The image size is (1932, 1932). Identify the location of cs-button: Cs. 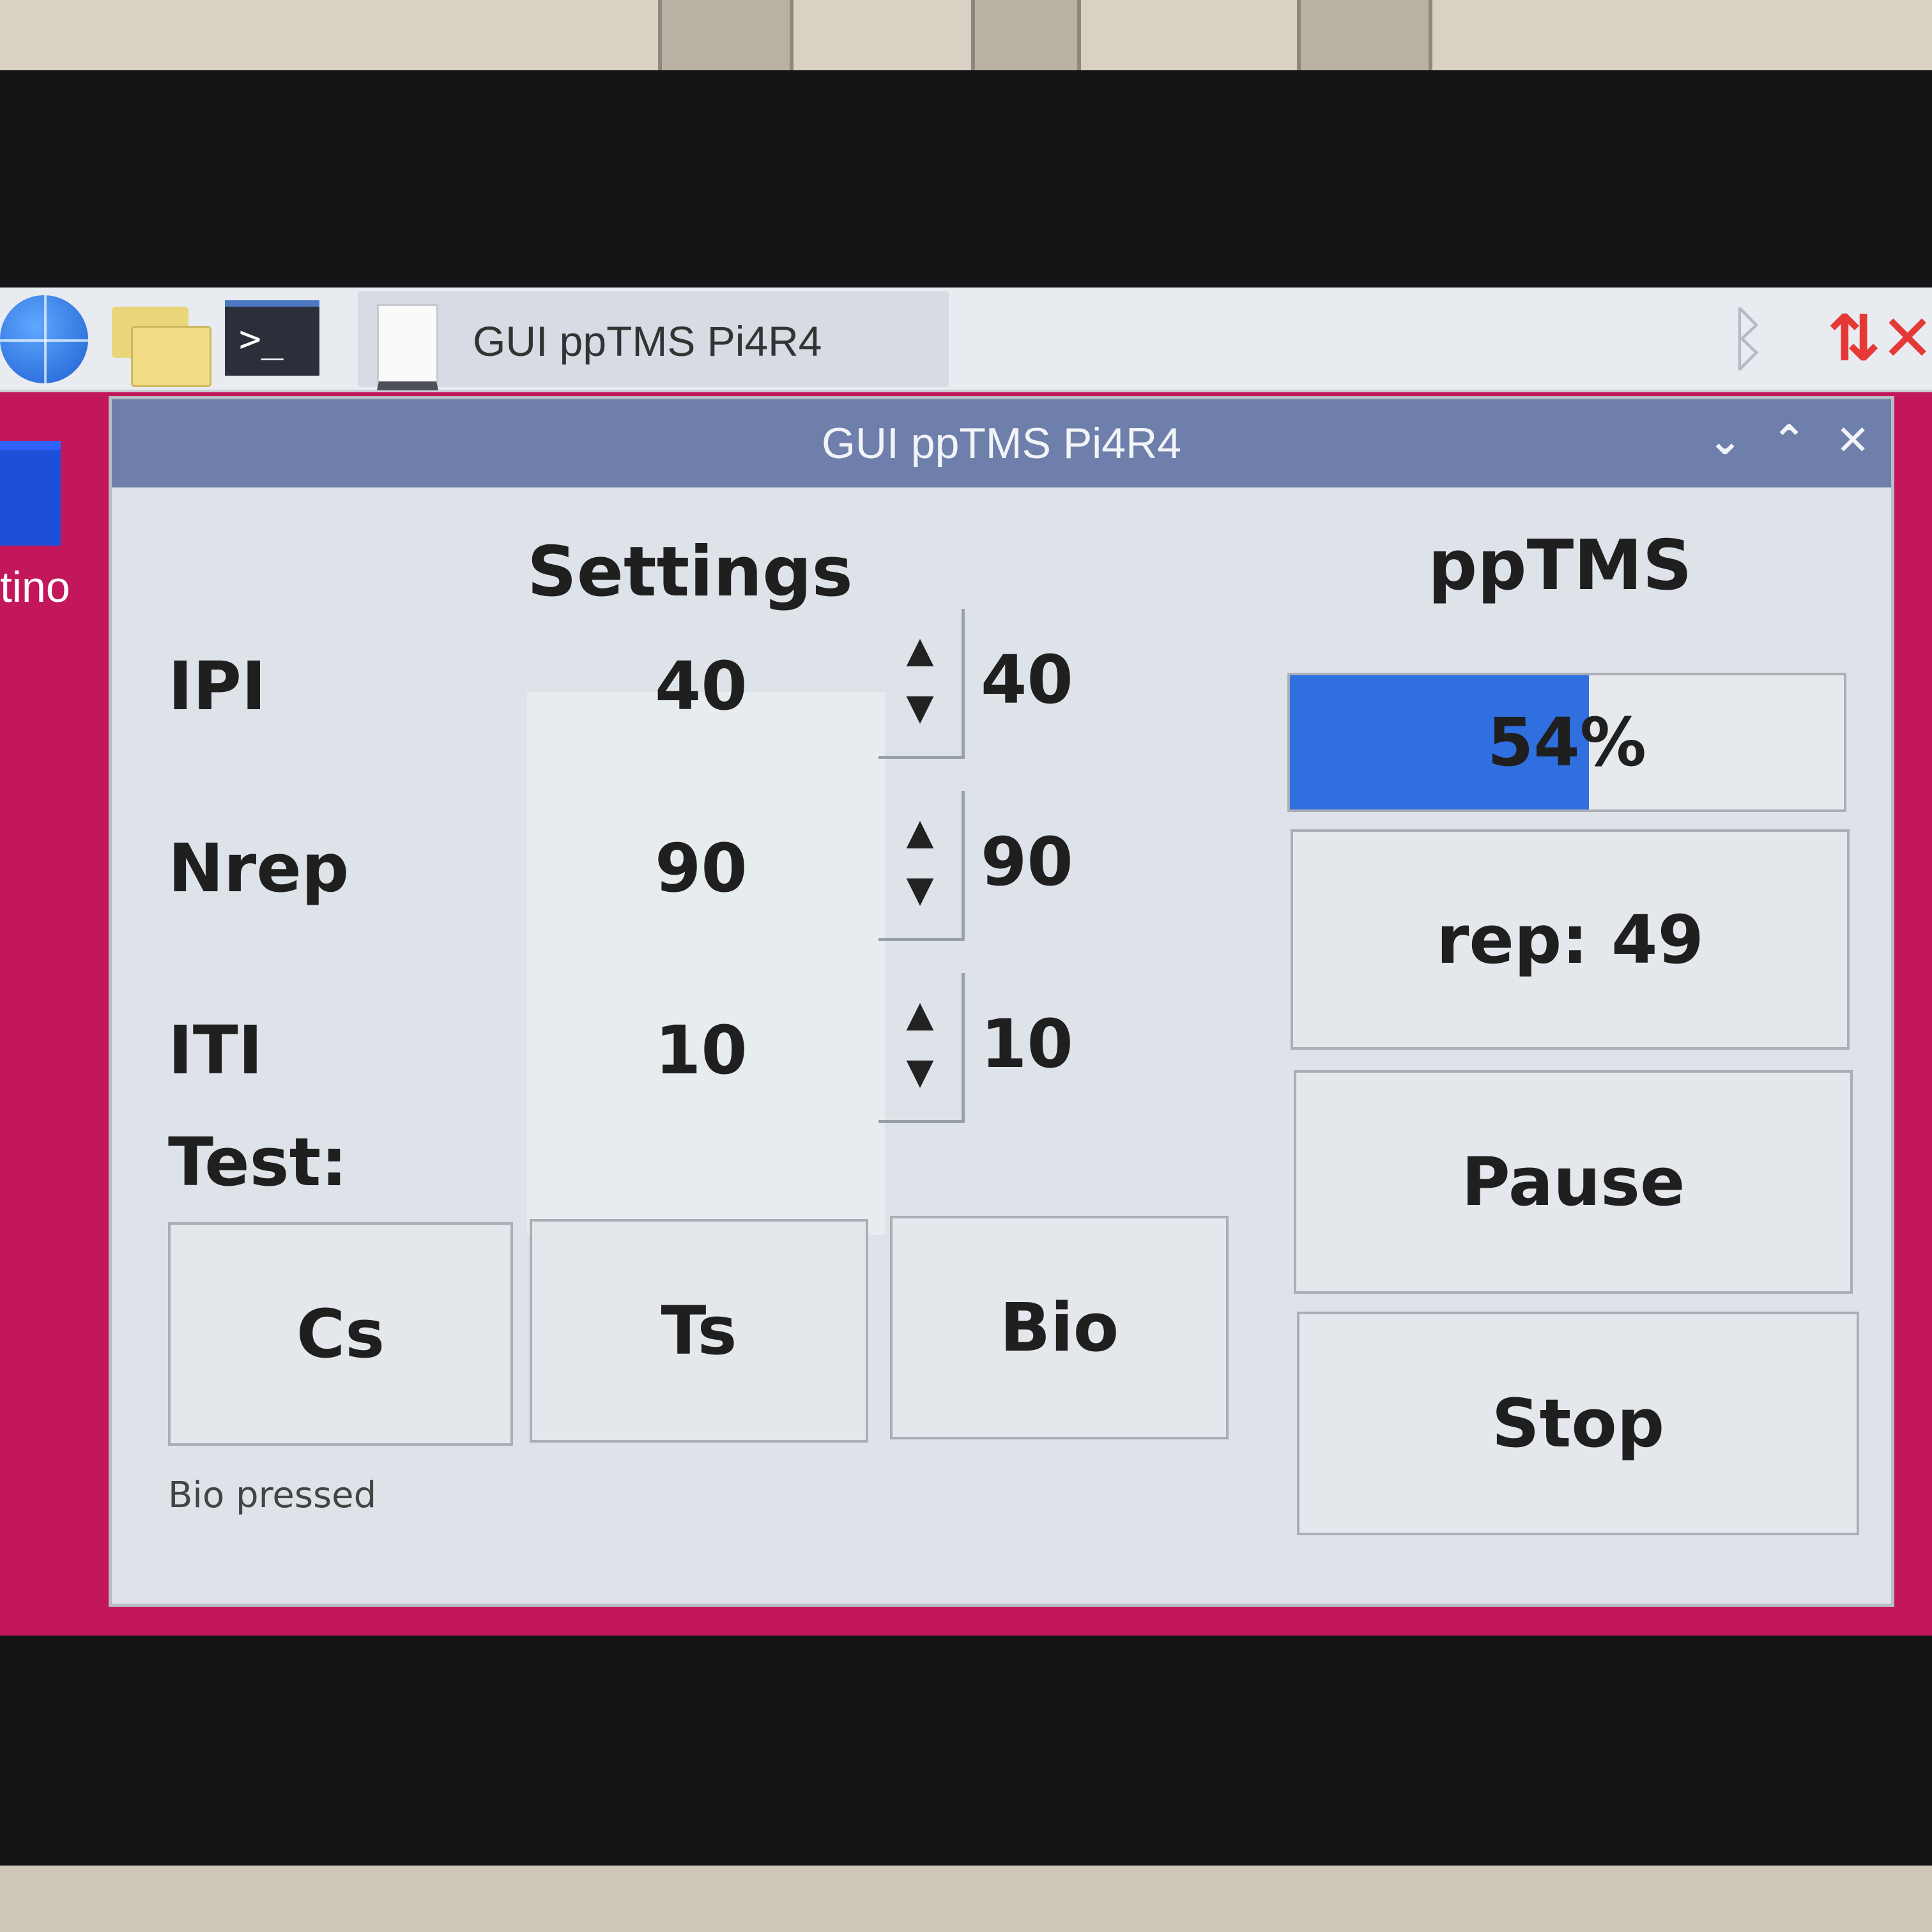
(340, 1334).